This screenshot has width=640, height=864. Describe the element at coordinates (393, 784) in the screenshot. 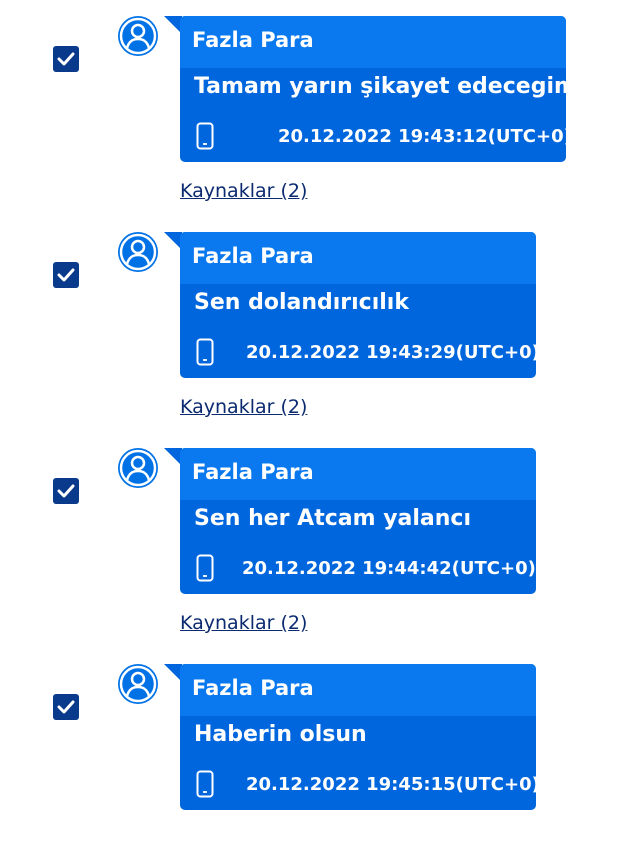

I see `message-timestamp: 20.12.2022 19:45:15(UTC+0)` at that location.